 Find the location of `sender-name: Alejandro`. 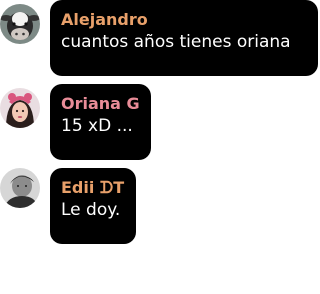

sender-name: Alejandro is located at coordinates (184, 20).